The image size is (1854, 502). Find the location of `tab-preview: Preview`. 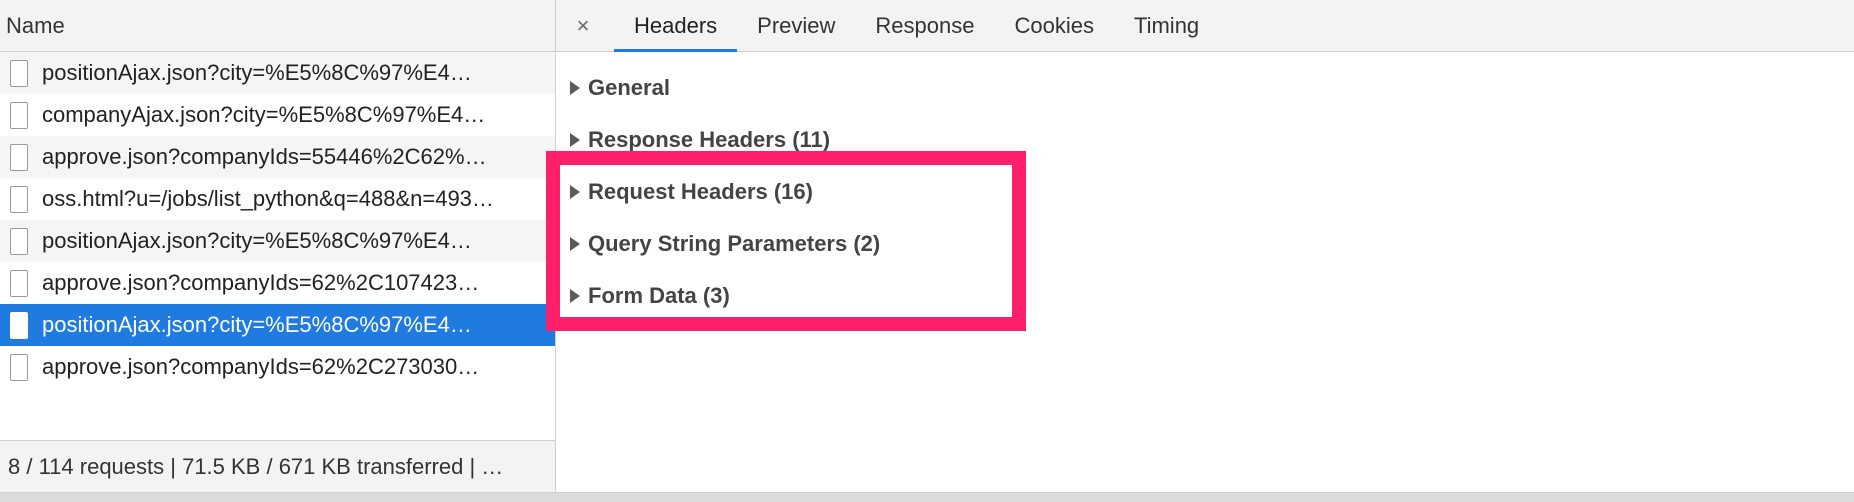

tab-preview: Preview is located at coordinates (796, 25).